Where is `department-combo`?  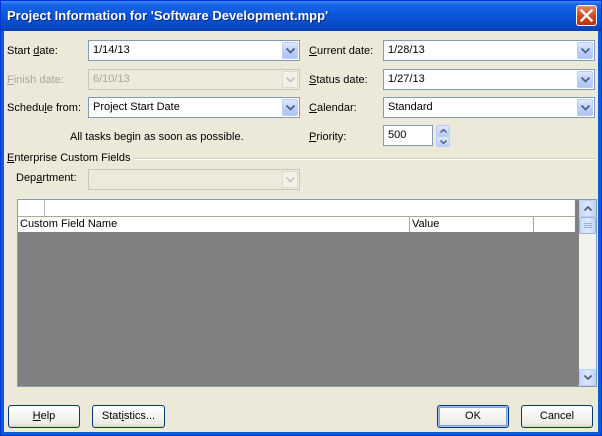
department-combo is located at coordinates (194, 179).